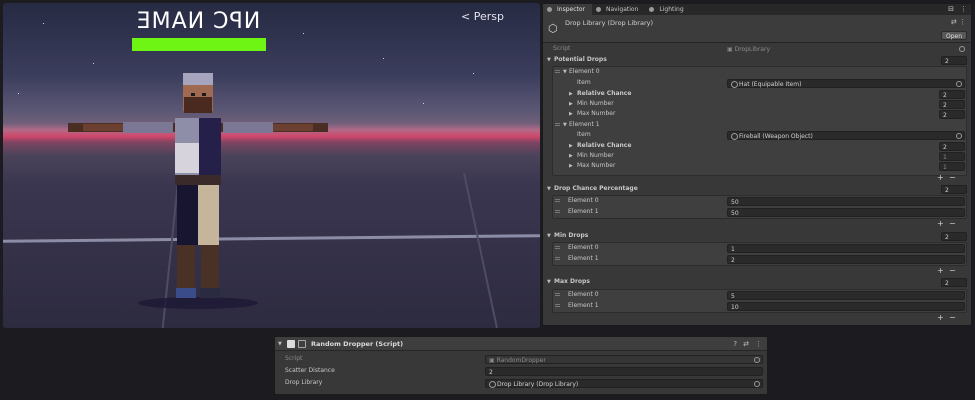 The width and height of the screenshot is (975, 400). I want to click on max-drops-label: Max Drops, so click(572, 281).